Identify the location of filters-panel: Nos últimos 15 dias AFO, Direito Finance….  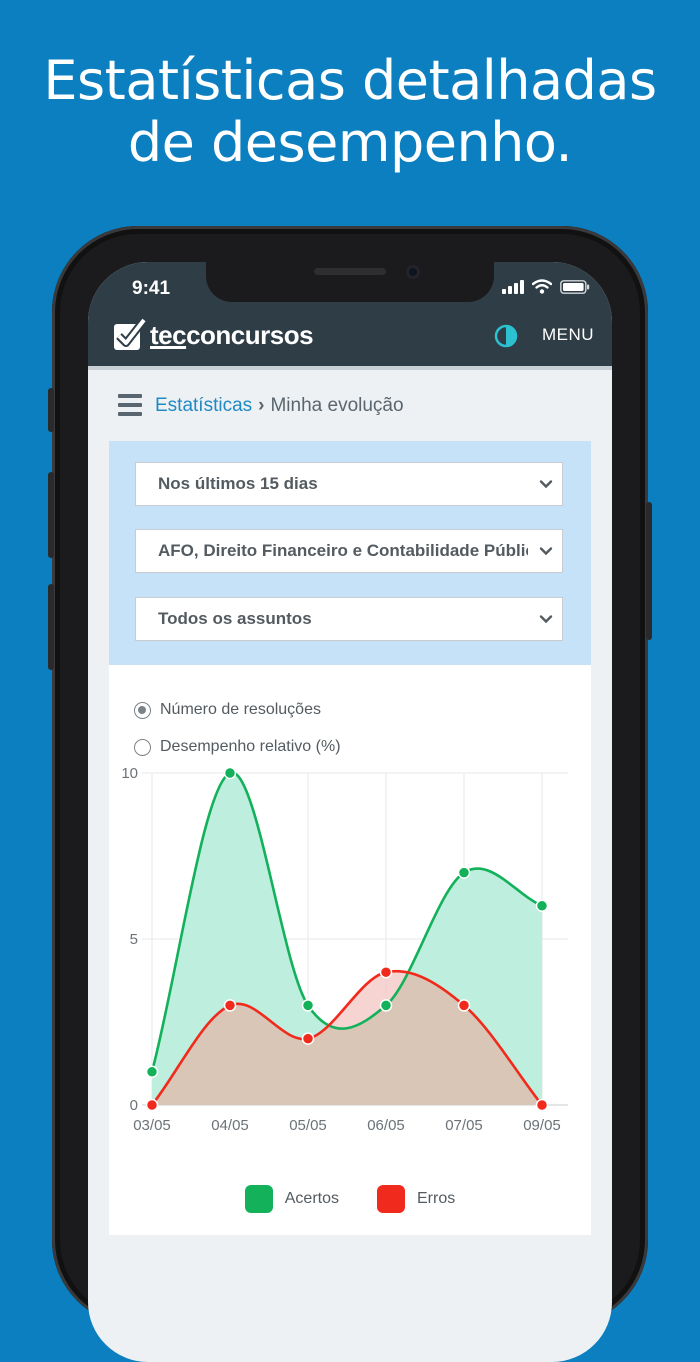
(350, 553).